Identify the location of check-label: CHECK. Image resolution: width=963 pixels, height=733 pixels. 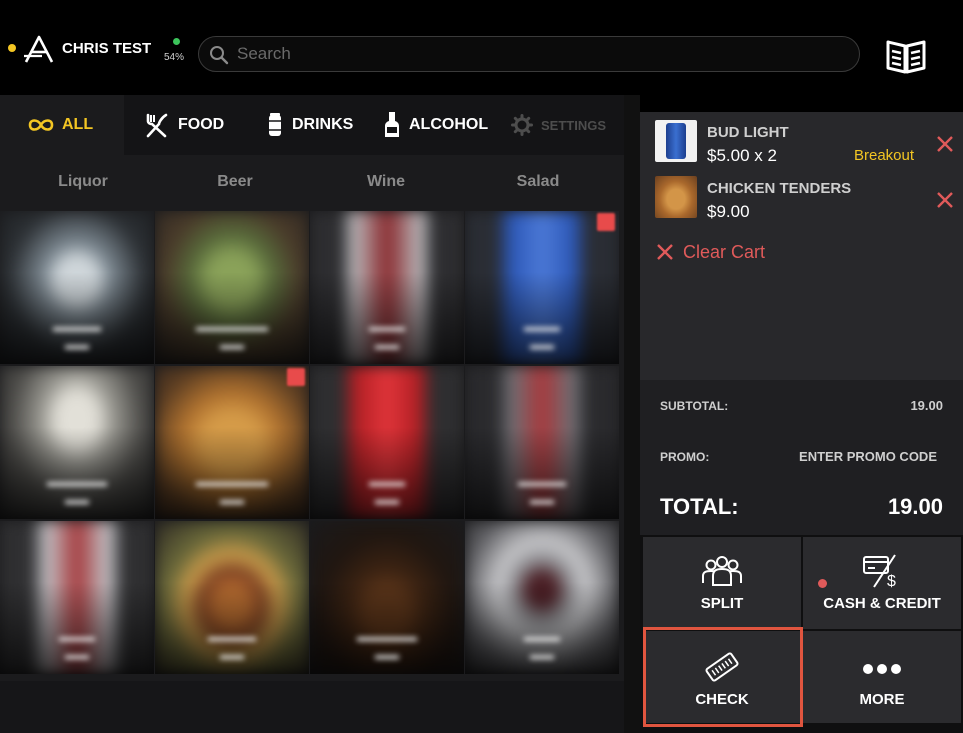
(722, 699).